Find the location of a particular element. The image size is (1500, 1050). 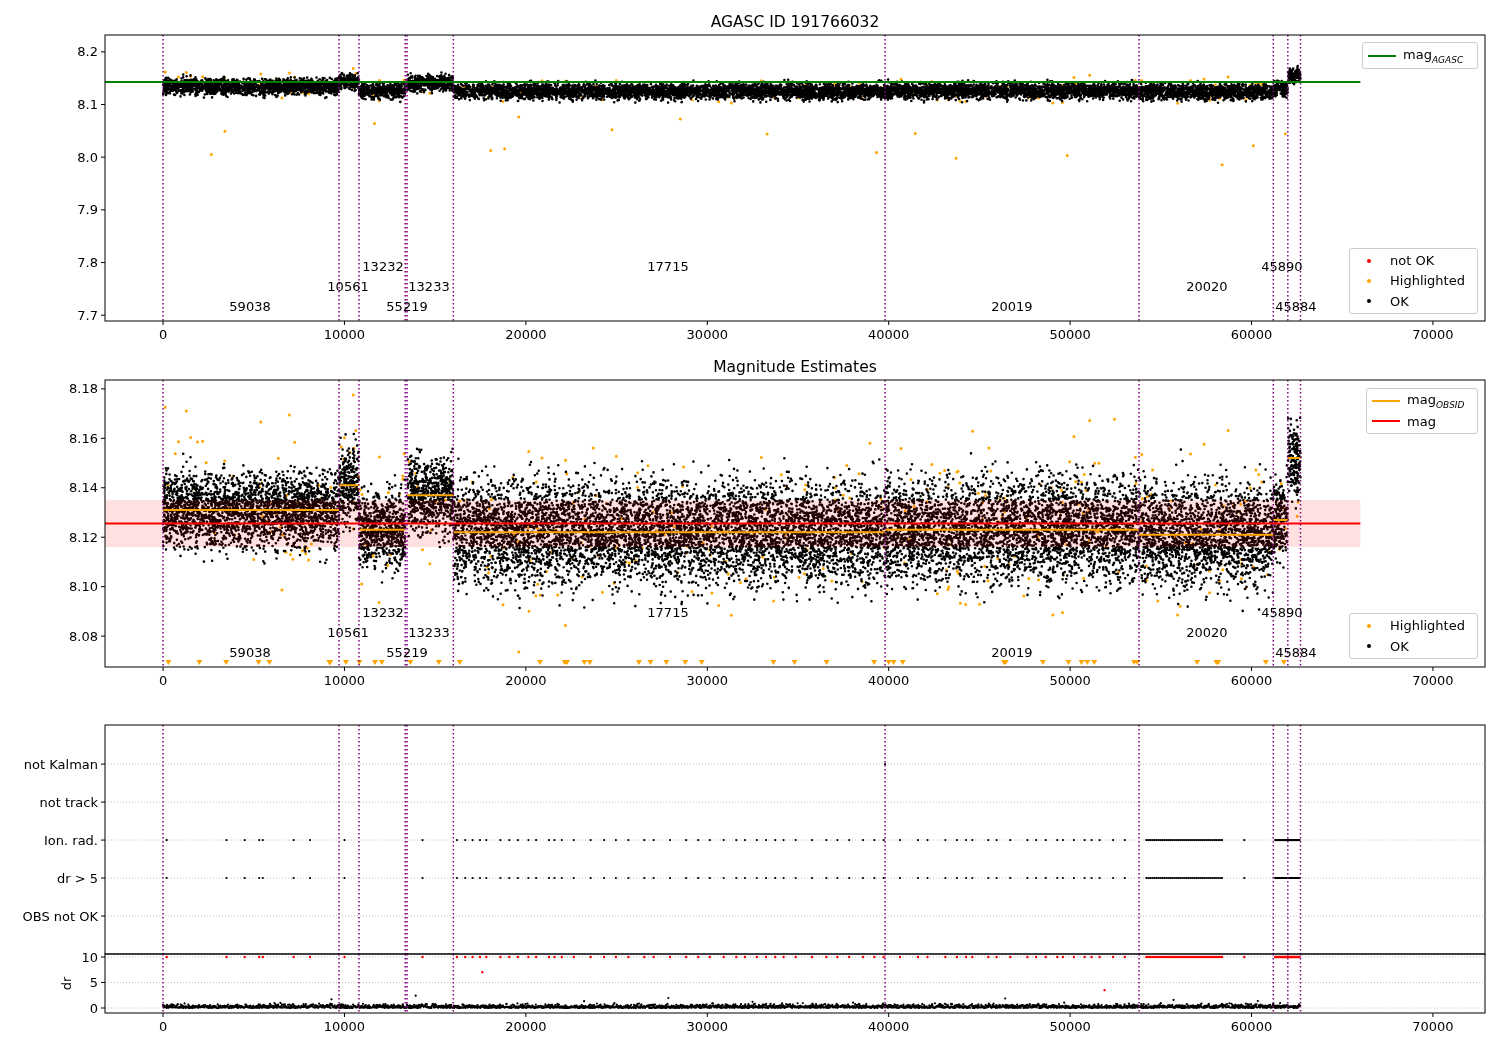

axis-label: dr is located at coordinates (66, 983).